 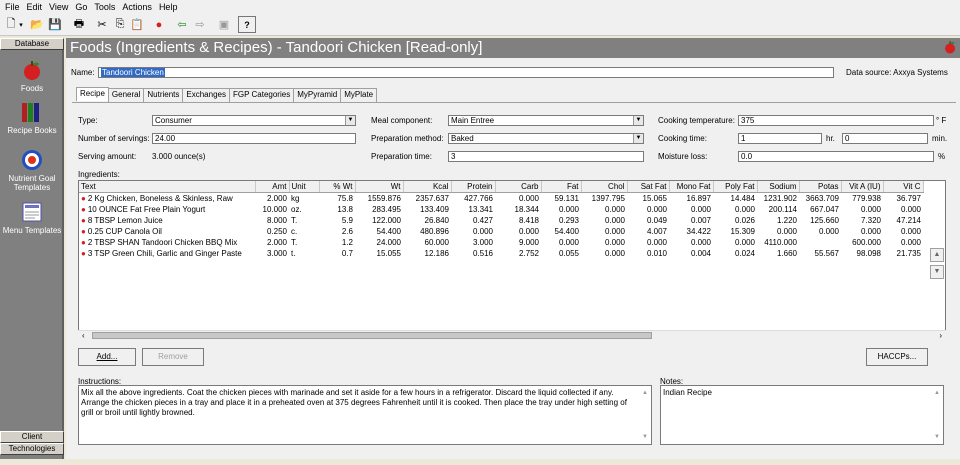 I want to click on sidebar-footer-client: Client, so click(x=32, y=437).